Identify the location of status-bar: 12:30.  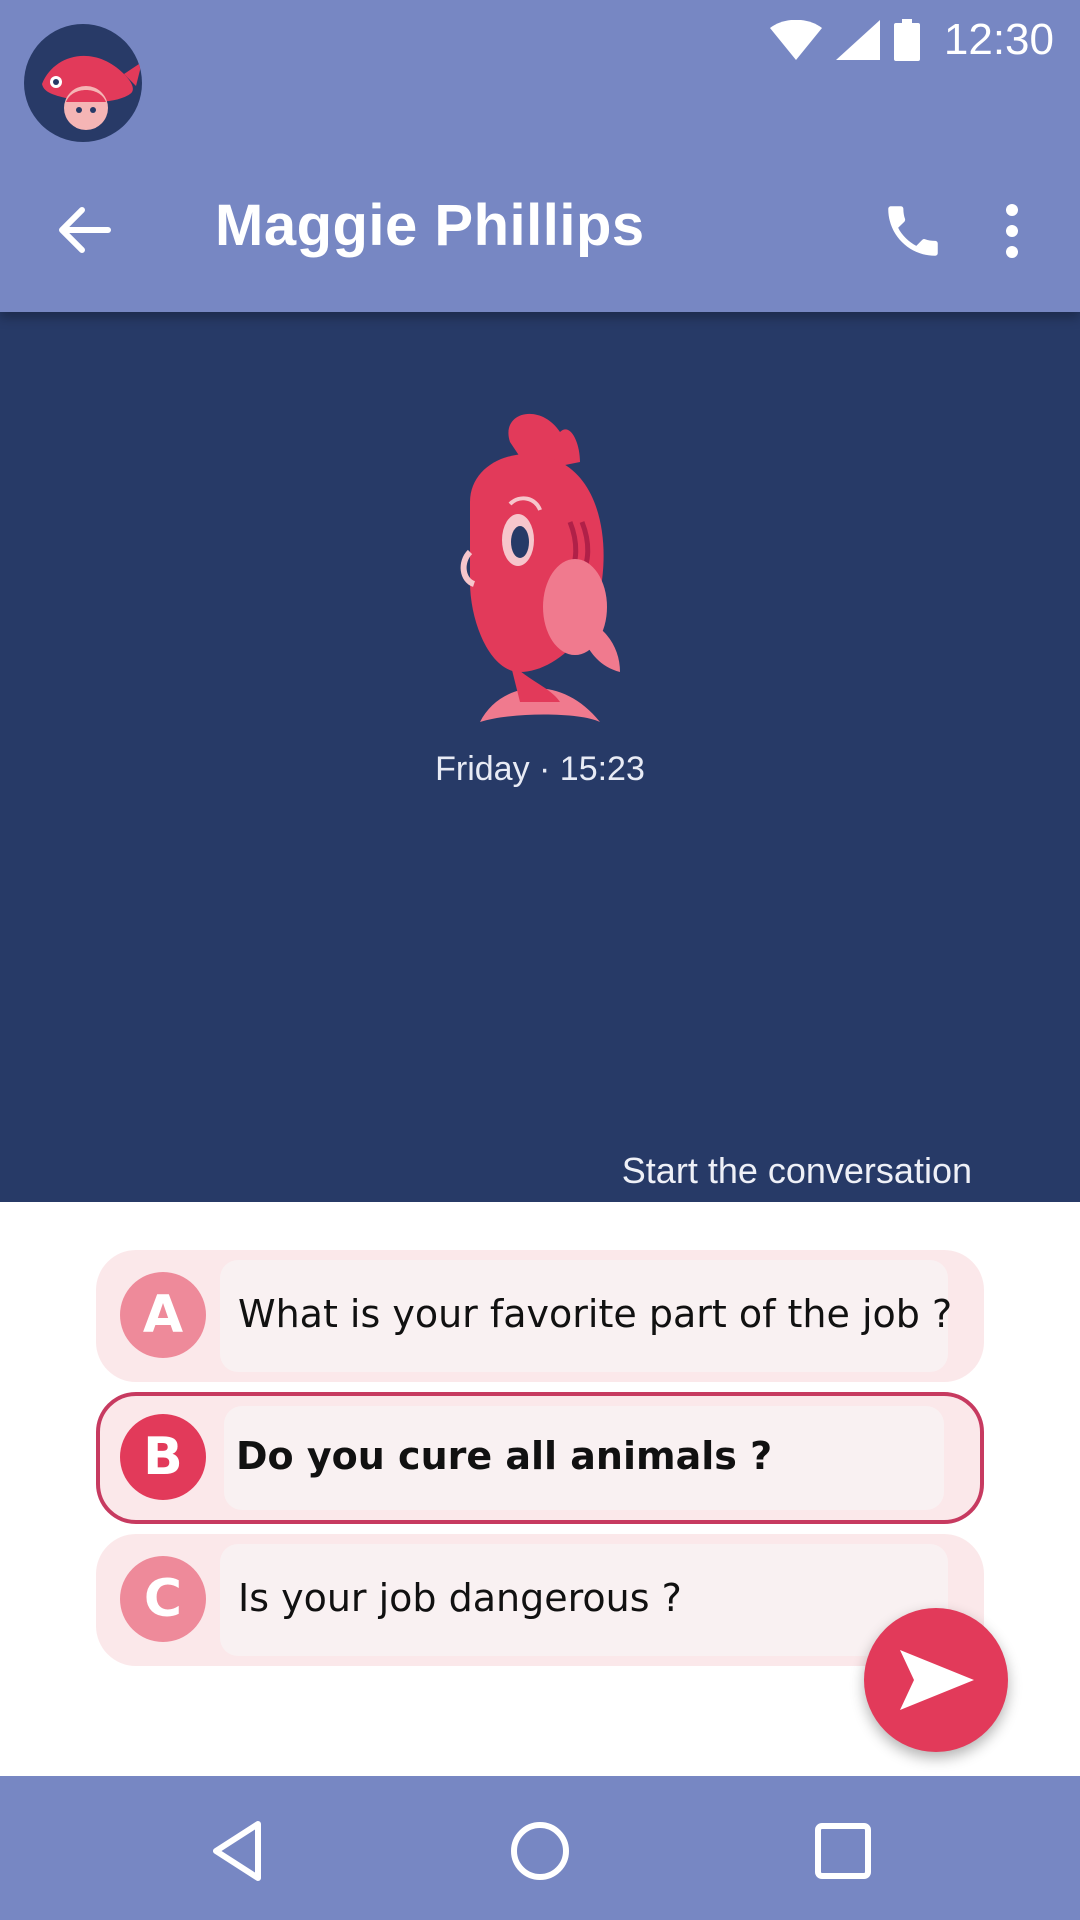
(911, 40).